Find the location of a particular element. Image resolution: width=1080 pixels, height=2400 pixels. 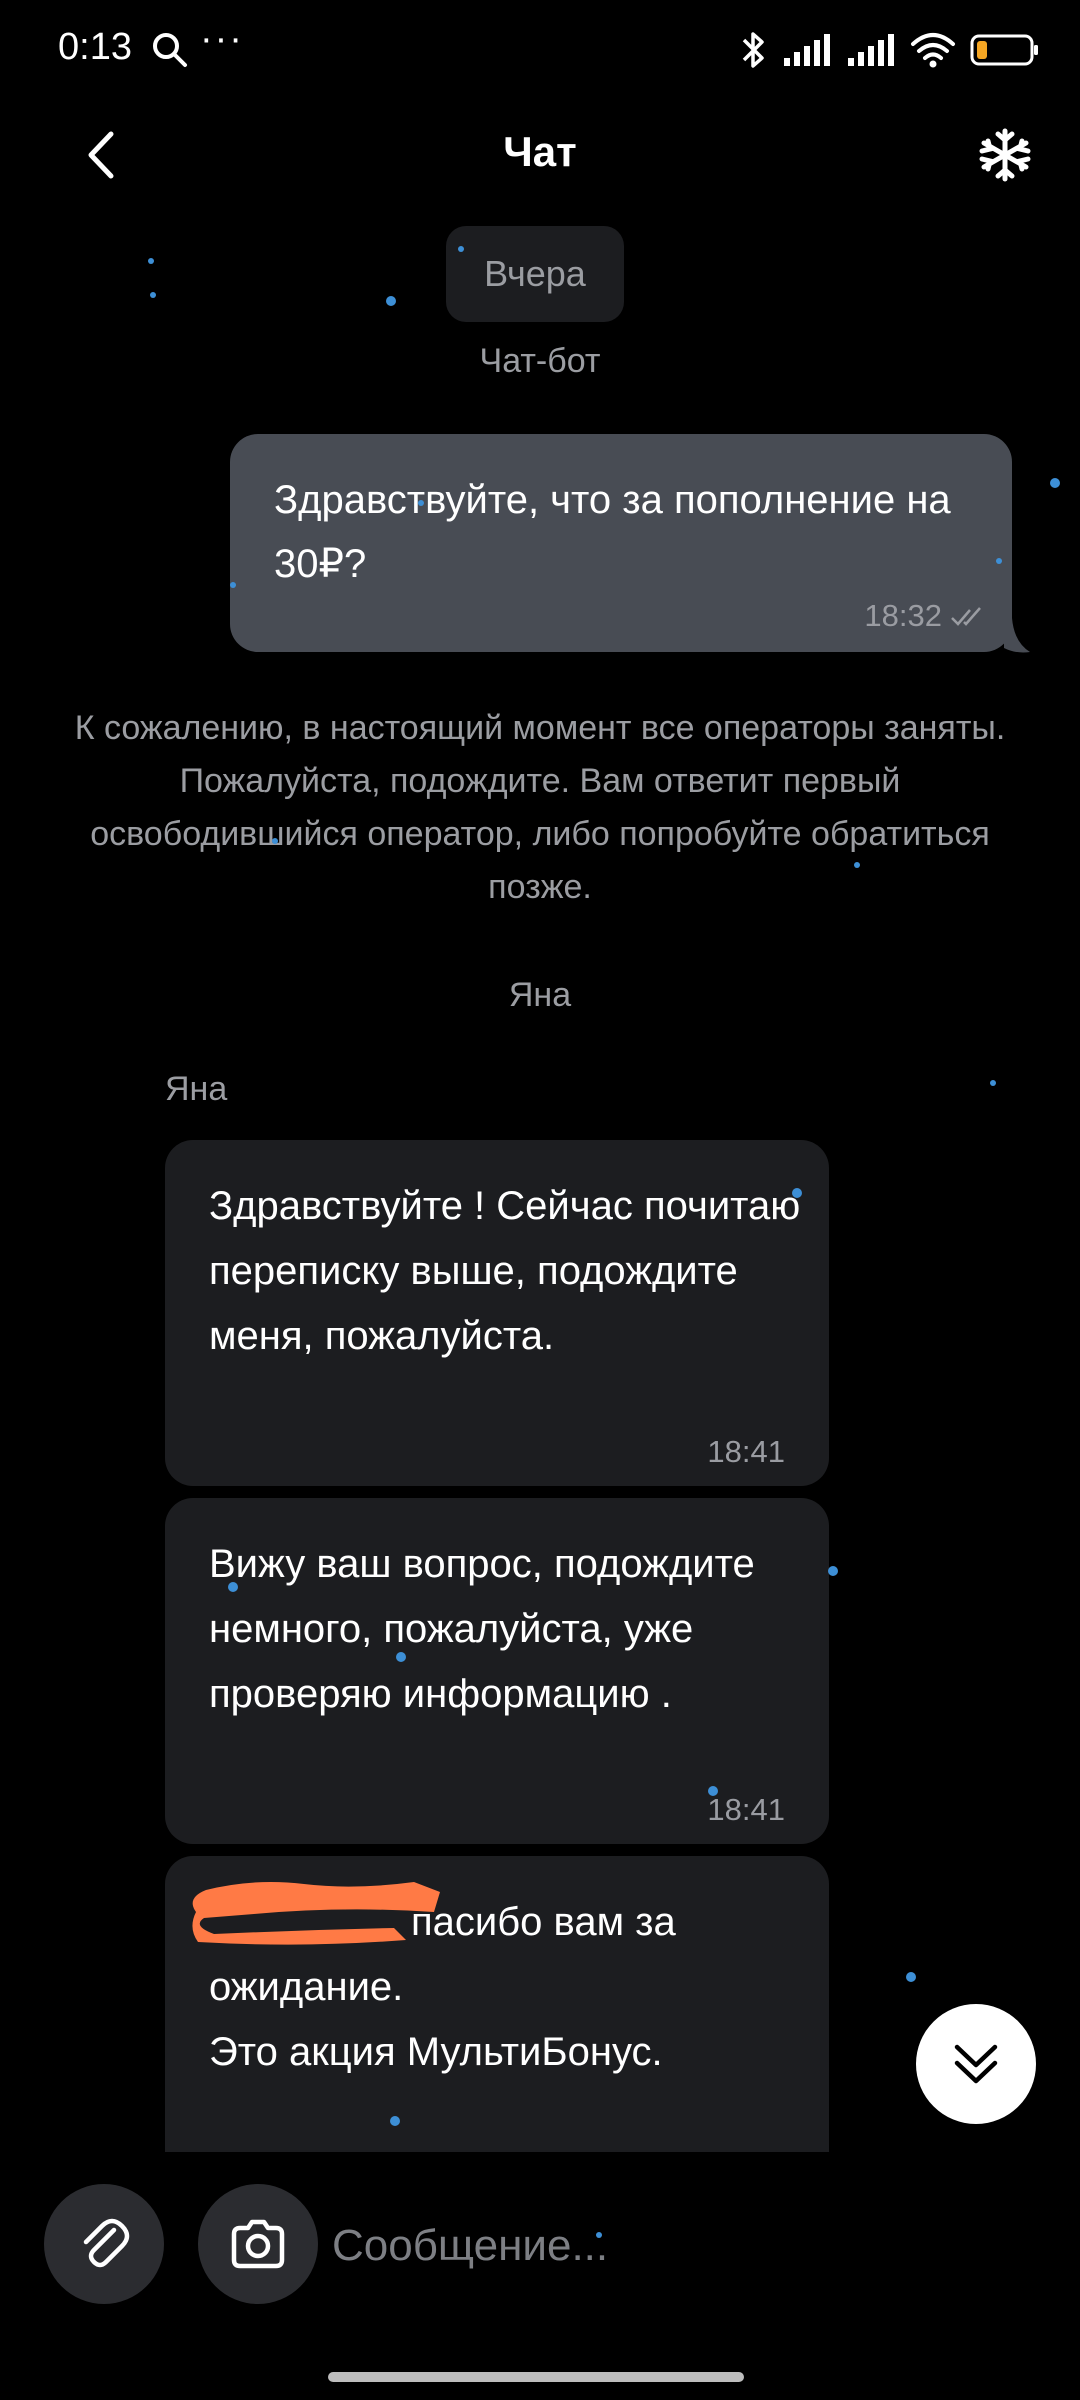

scroll-to-bottom-button is located at coordinates (976, 2064).